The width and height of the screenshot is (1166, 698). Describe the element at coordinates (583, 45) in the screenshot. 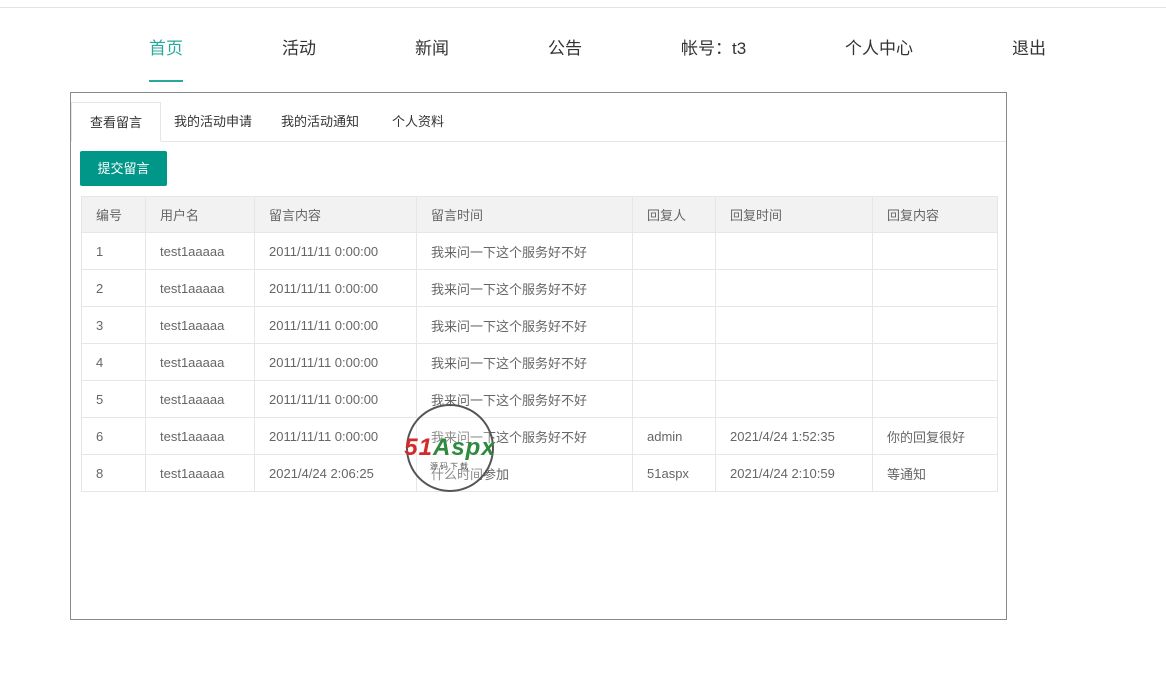

I see `top-nav: 首页 活动 新闻 公告 帐号：t3 个人中心 退出` at that location.